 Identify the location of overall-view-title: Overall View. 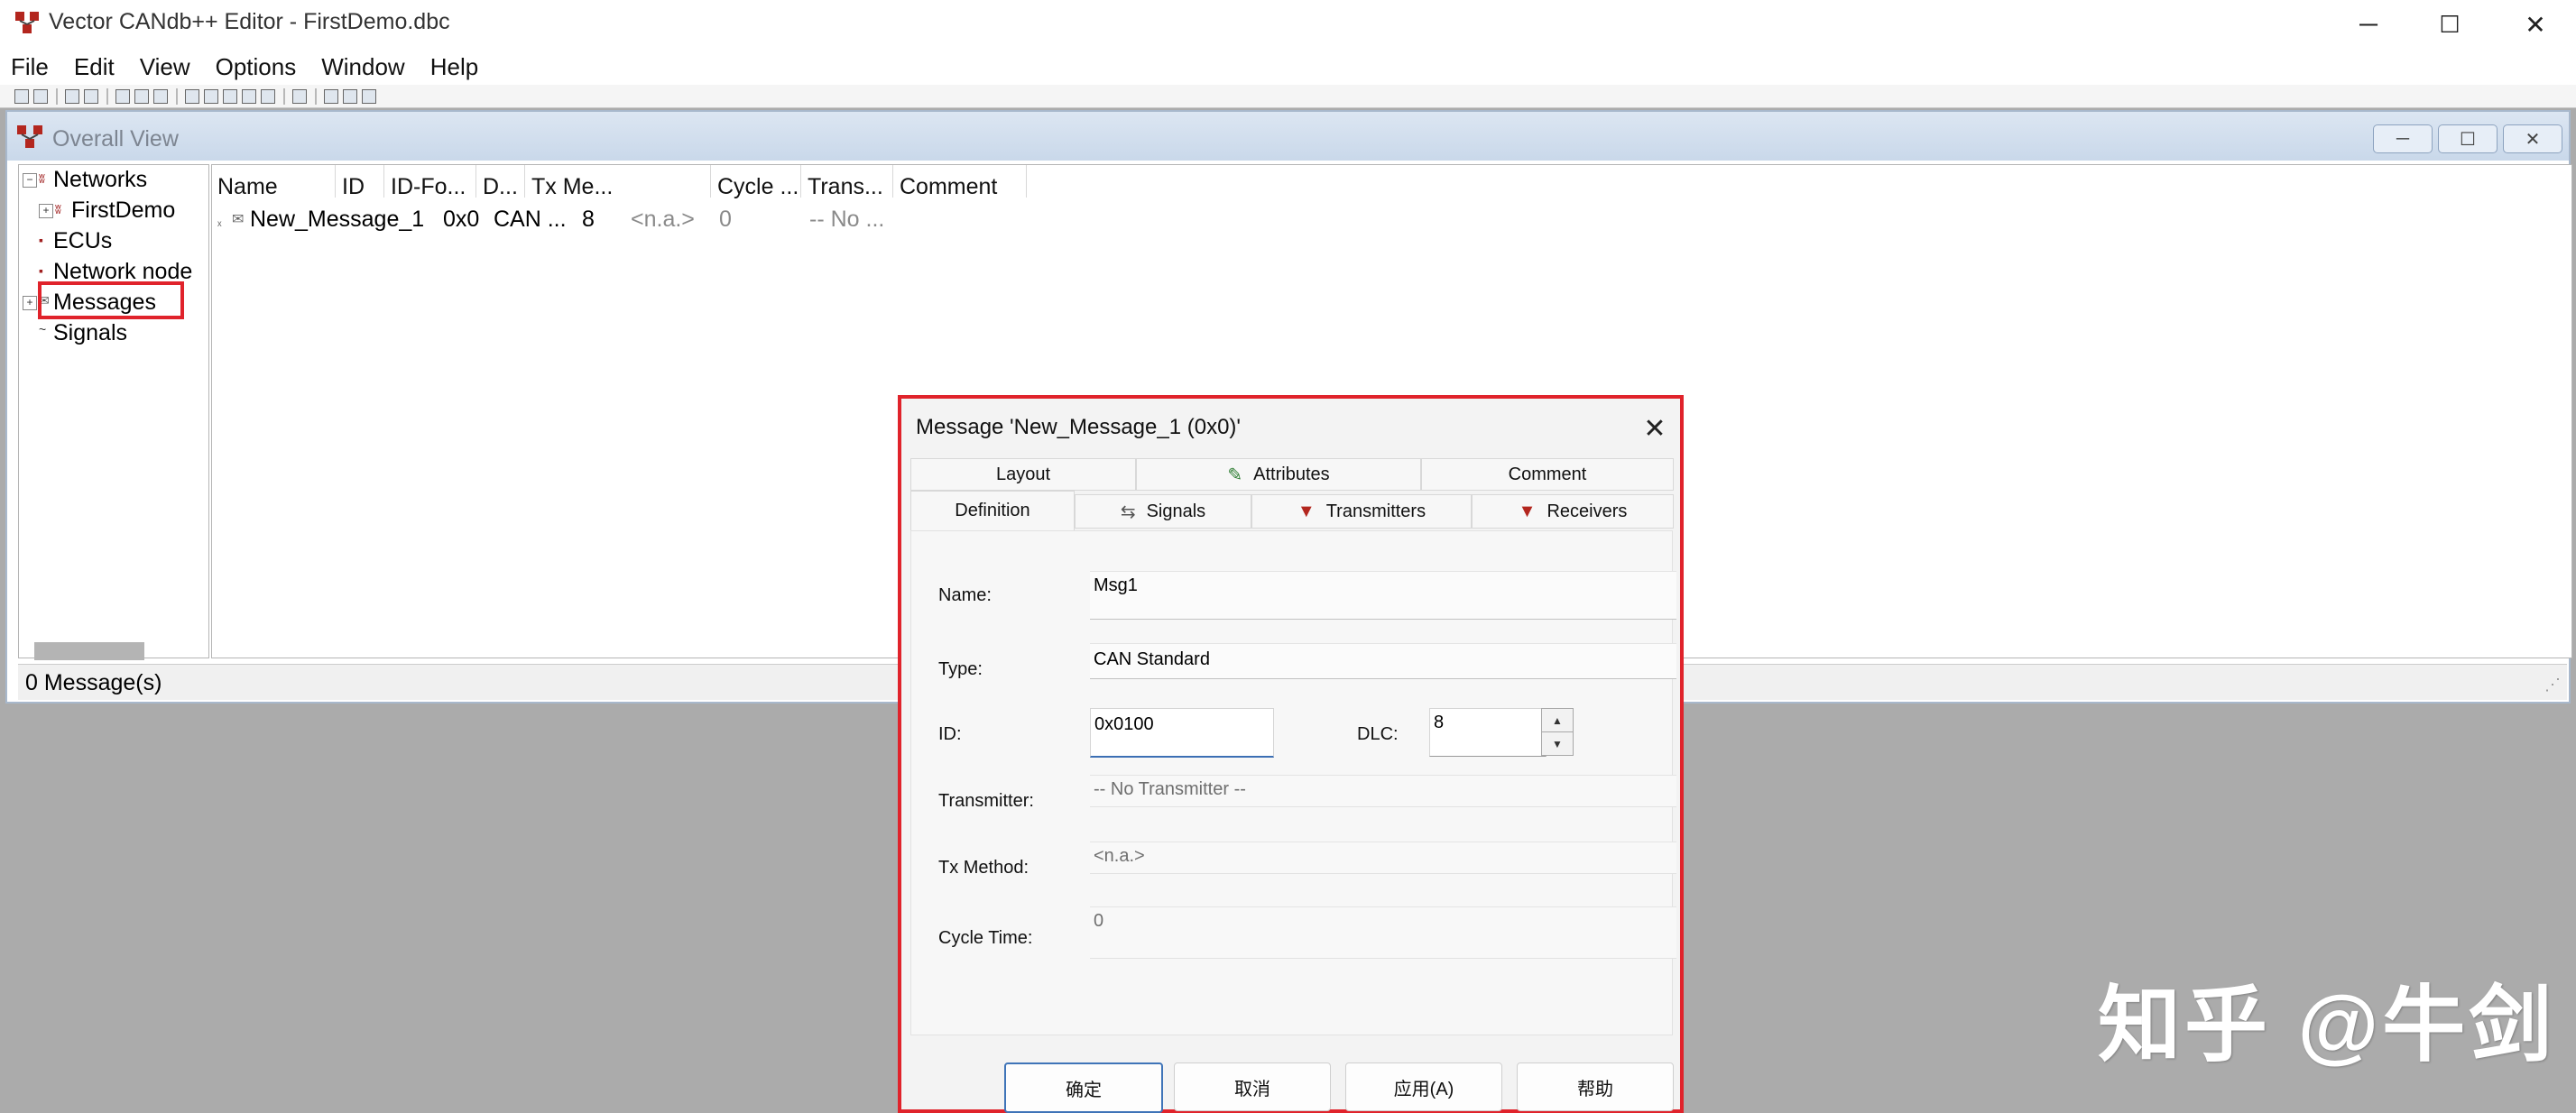
(116, 139).